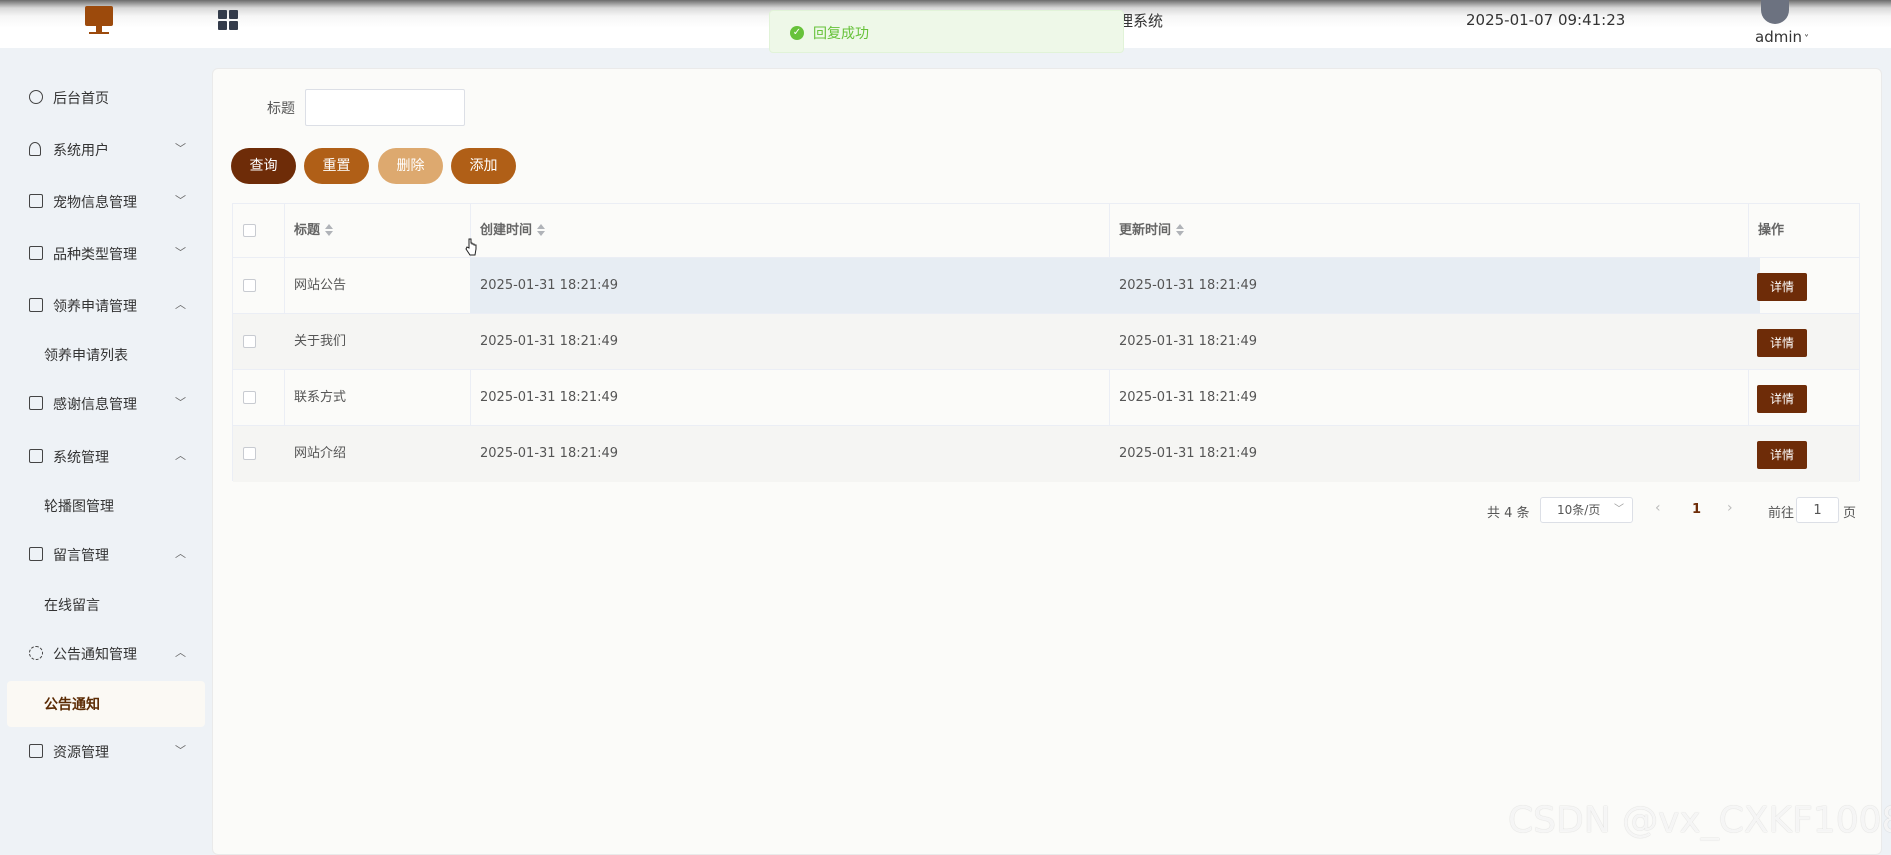  What do you see at coordinates (797, 33) in the screenshot?
I see `success-check-icon: ✓` at bounding box center [797, 33].